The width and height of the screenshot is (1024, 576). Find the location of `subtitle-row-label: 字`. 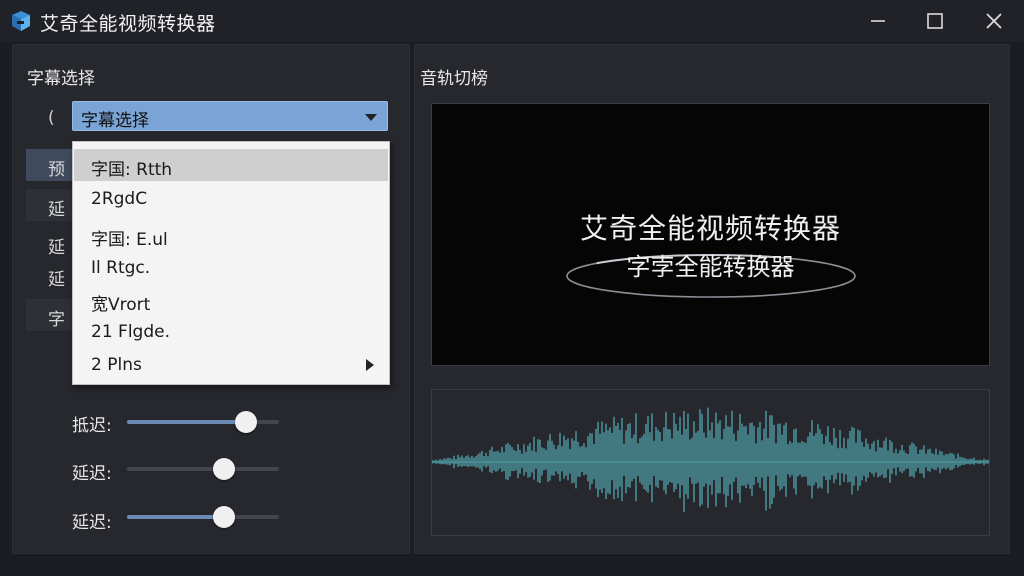

subtitle-row-label: 字 is located at coordinates (56, 320).